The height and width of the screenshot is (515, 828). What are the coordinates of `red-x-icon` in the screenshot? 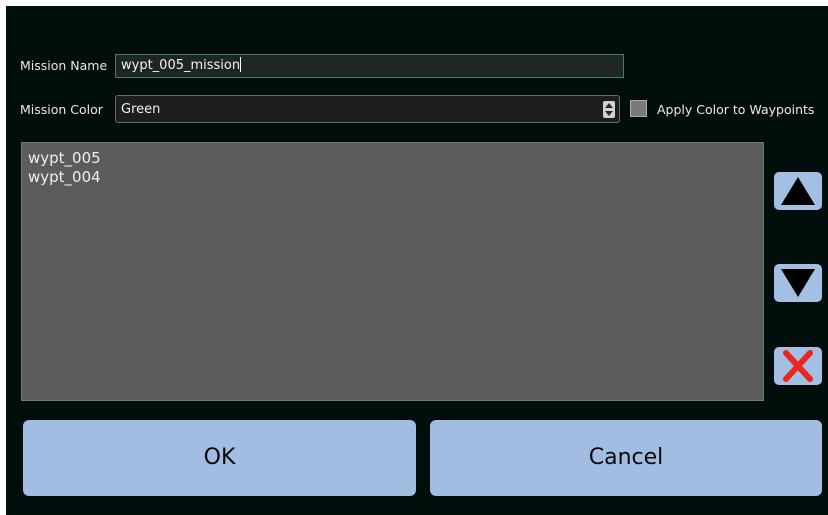 It's located at (798, 366).